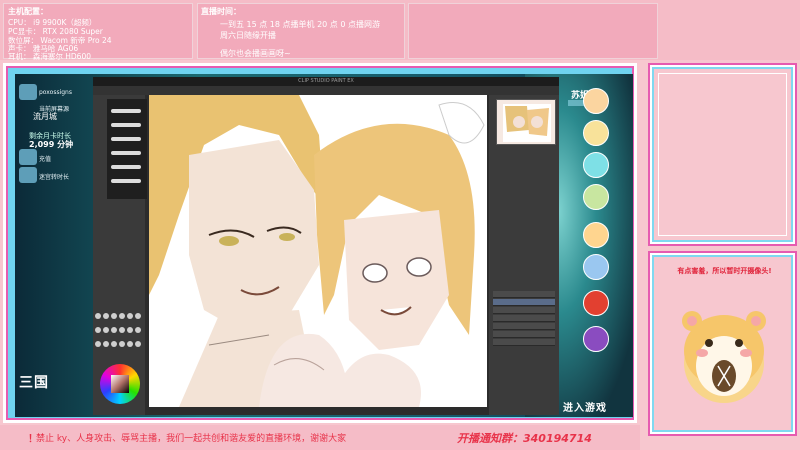  Describe the element at coordinates (524, 302) in the screenshot. I see `layer-row-selected` at that location.